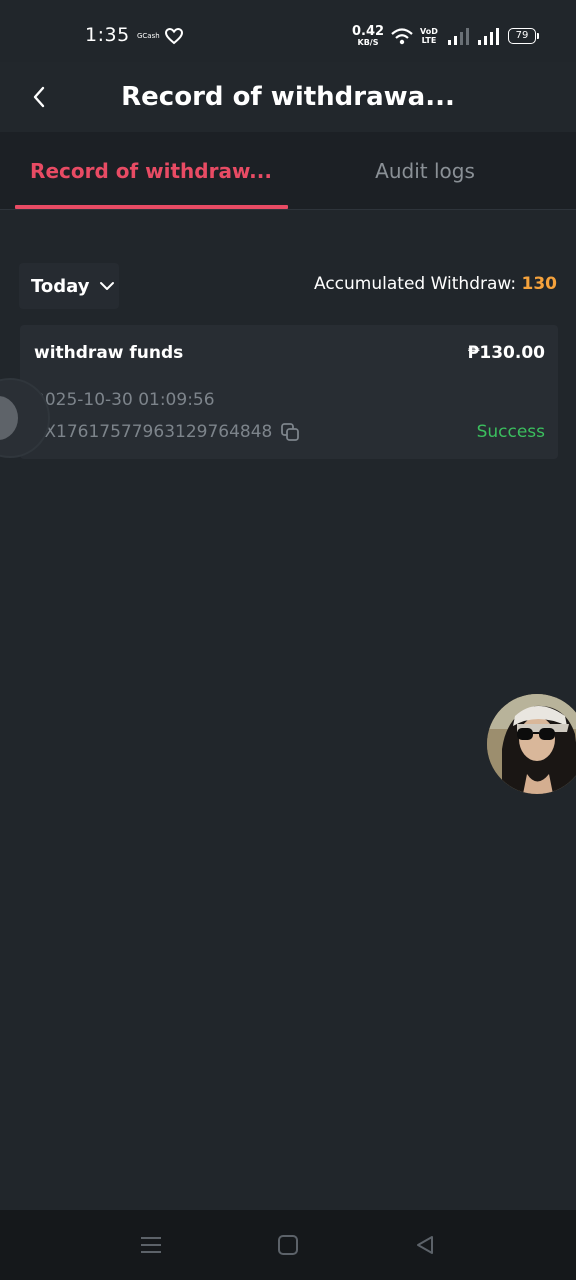 This screenshot has height=1280, width=576. I want to click on triangle-back-icon, so click(425, 1245).